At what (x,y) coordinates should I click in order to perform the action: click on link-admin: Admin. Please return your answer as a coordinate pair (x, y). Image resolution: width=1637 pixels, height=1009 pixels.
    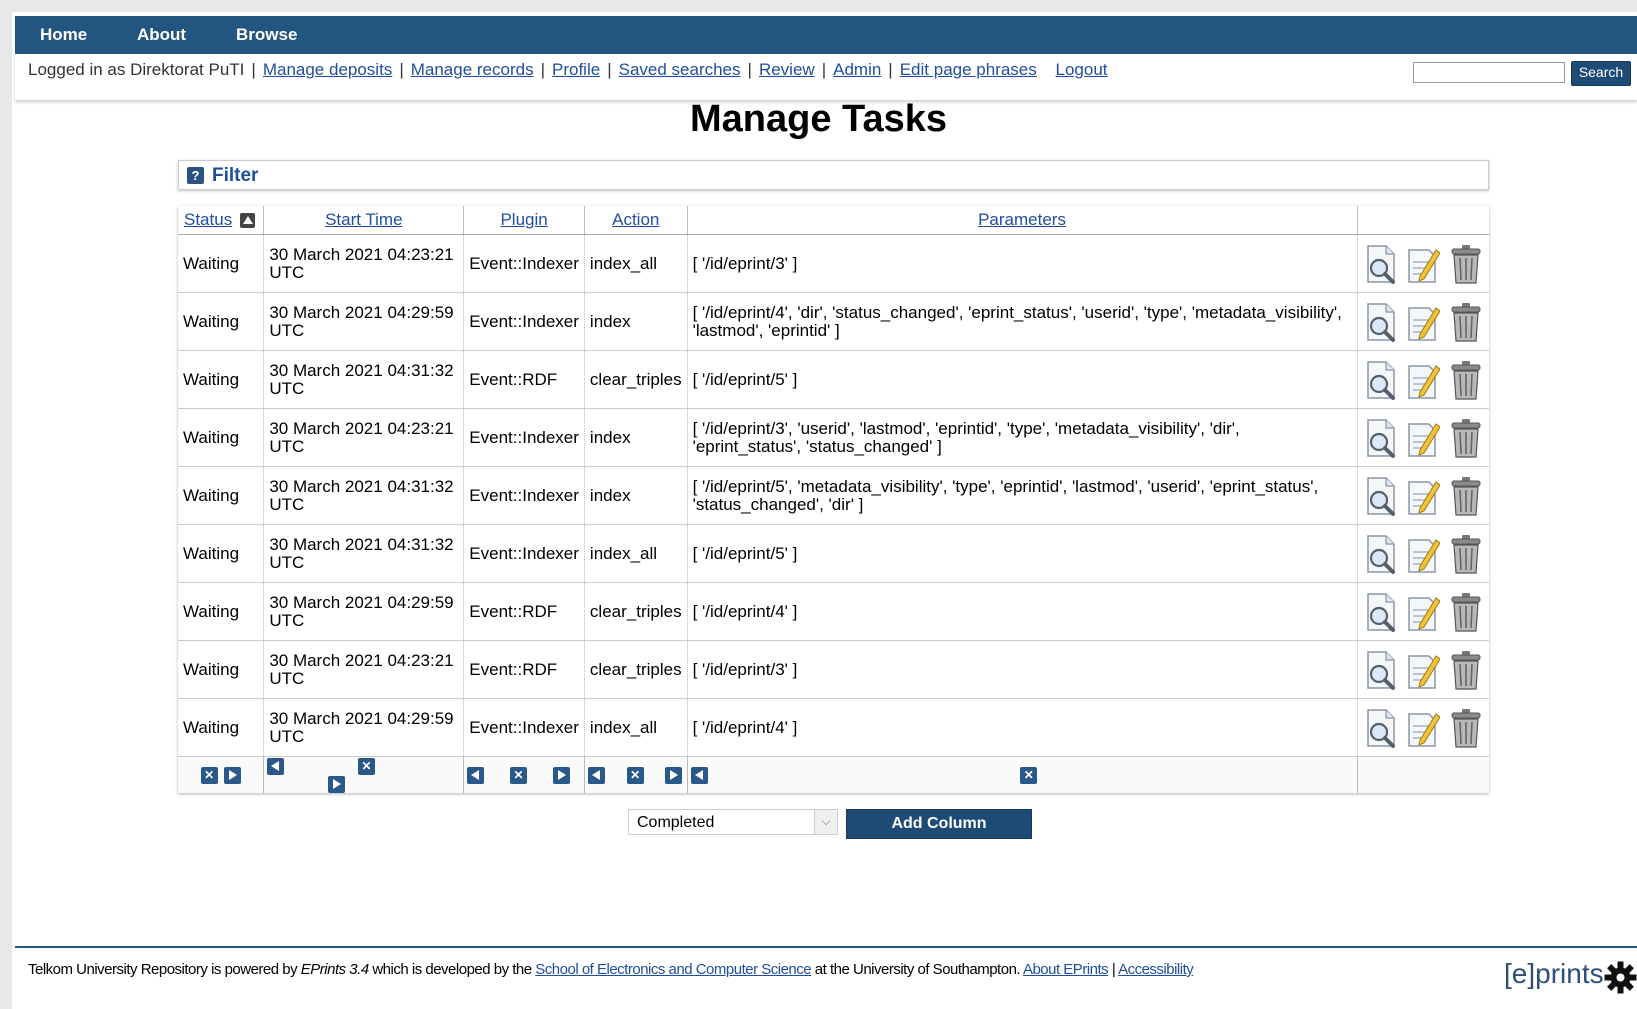
    Looking at the image, I should click on (857, 69).